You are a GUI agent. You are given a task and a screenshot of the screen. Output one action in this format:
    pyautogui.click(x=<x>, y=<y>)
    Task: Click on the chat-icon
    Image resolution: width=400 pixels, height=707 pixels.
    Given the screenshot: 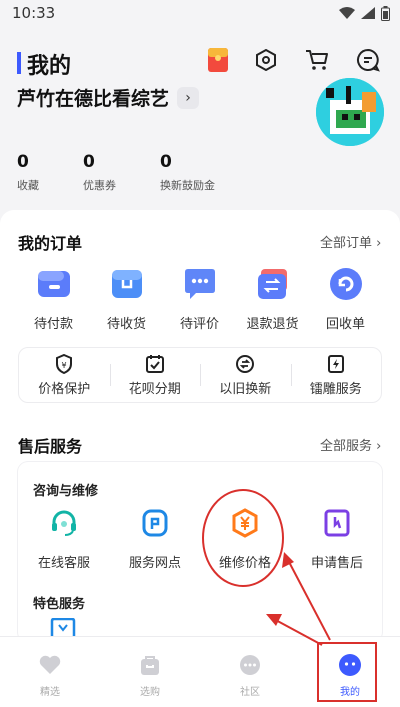 What is the action you would take?
    pyautogui.click(x=250, y=665)
    